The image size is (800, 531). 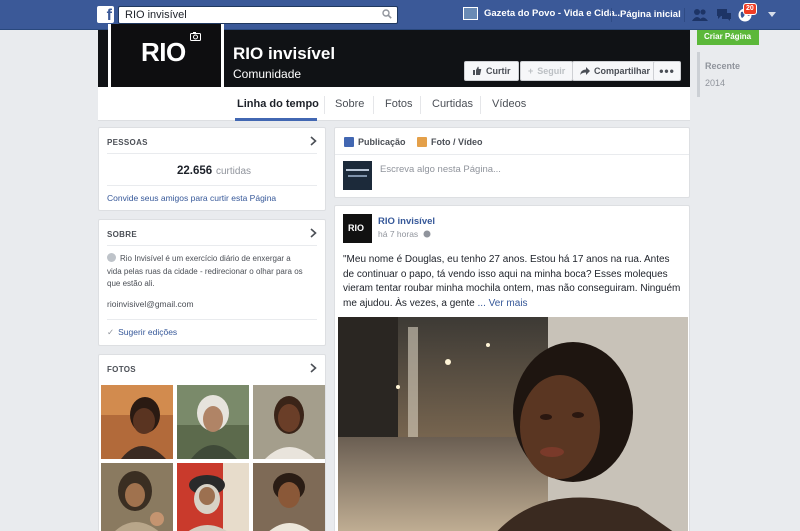 What do you see at coordinates (750, 9) in the screenshot?
I see `notifications-badge: 20` at bounding box center [750, 9].